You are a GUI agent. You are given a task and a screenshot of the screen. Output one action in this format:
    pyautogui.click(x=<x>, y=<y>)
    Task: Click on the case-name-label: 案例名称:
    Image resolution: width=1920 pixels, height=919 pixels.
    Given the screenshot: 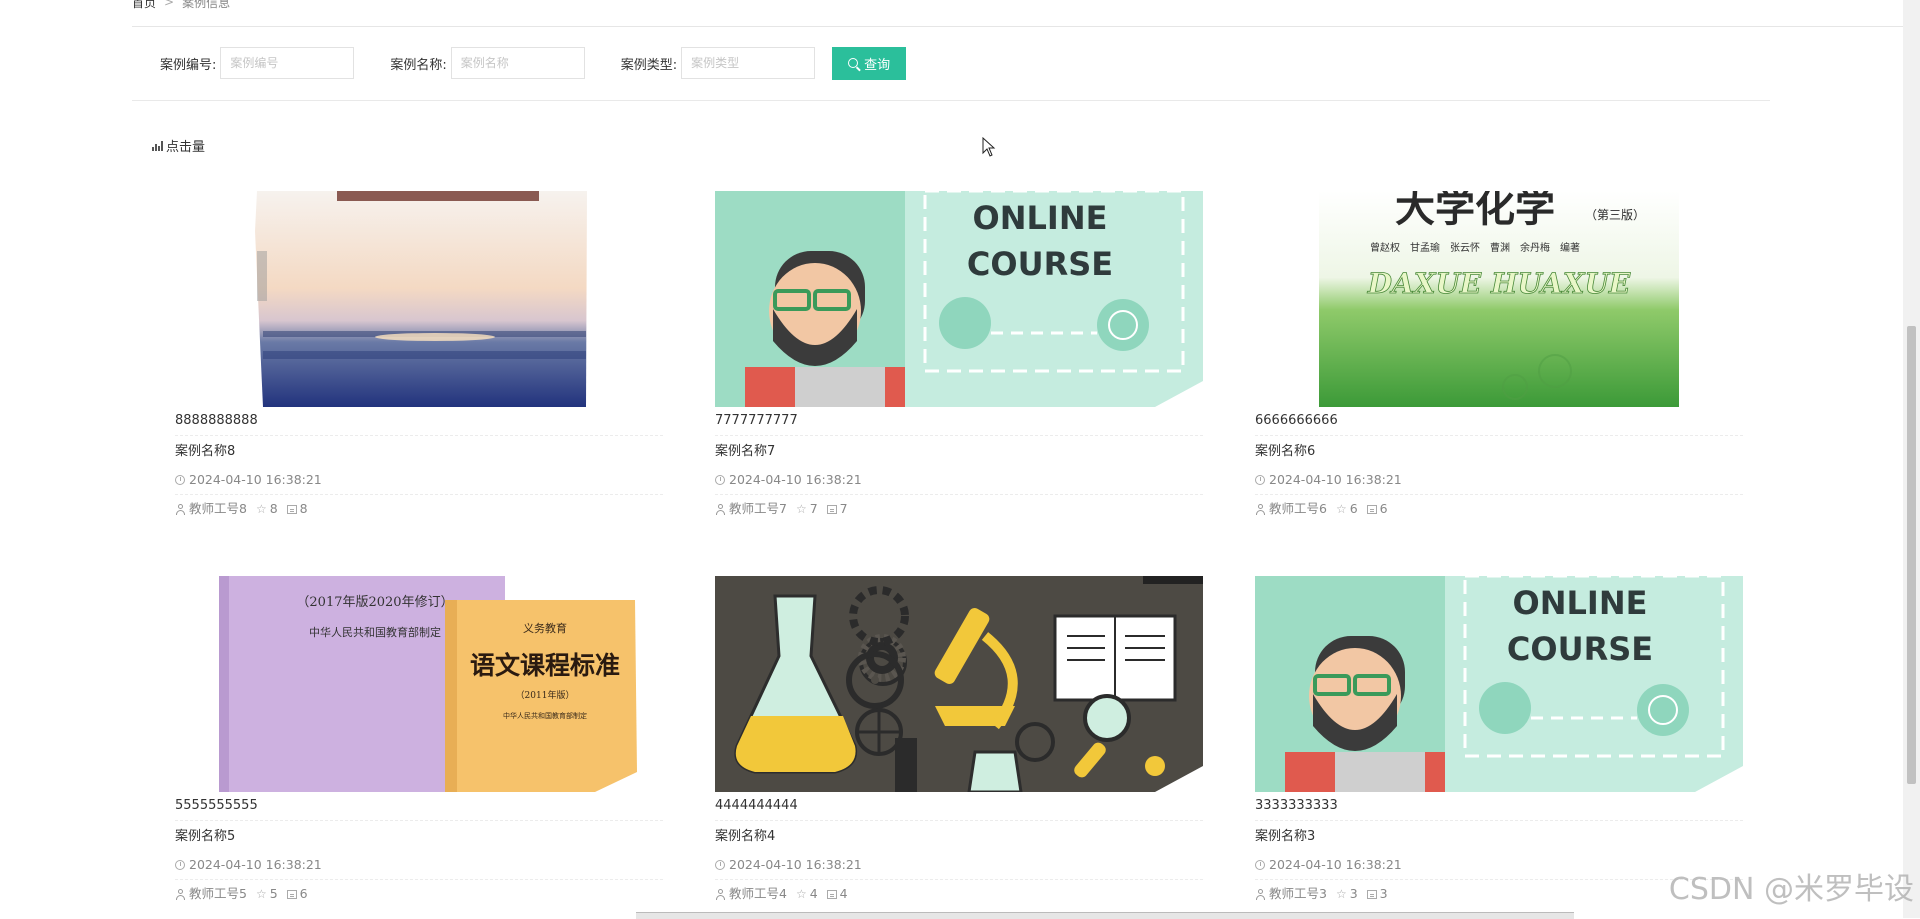 What is the action you would take?
    pyautogui.click(x=418, y=65)
    